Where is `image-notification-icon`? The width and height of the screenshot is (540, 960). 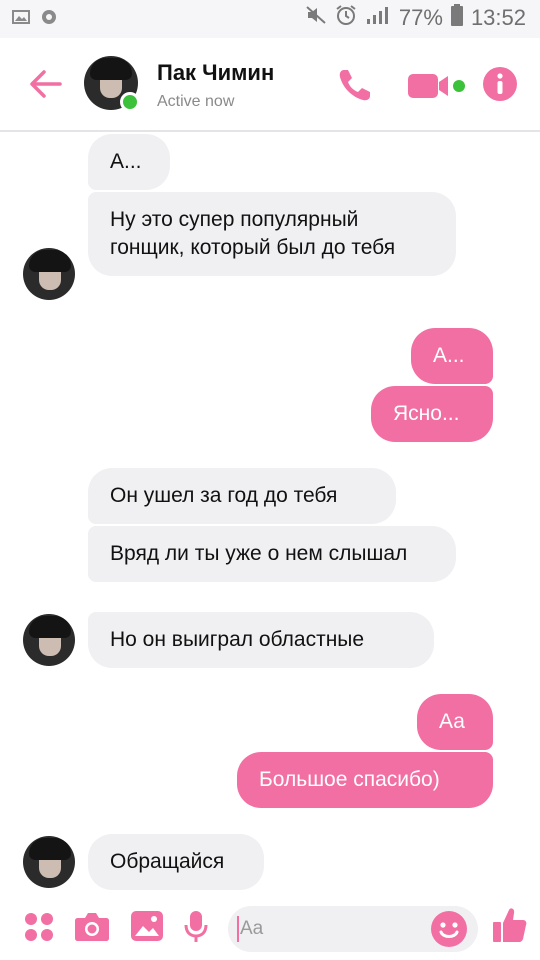
image-notification-icon is located at coordinates (21, 19).